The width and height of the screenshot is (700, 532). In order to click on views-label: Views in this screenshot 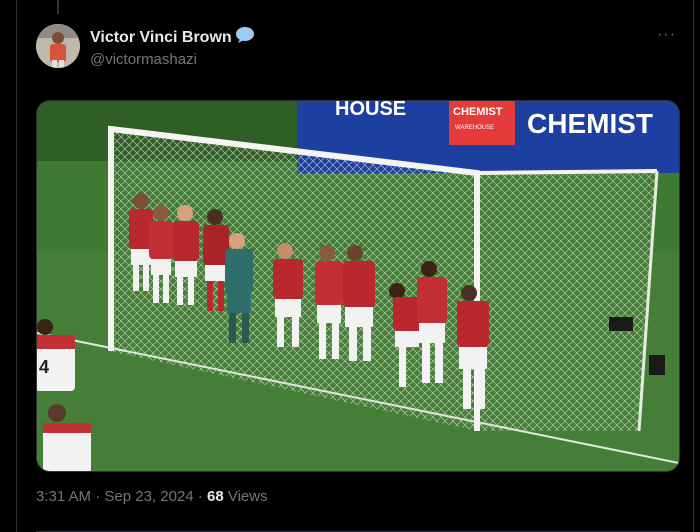, I will do `click(245, 496)`.